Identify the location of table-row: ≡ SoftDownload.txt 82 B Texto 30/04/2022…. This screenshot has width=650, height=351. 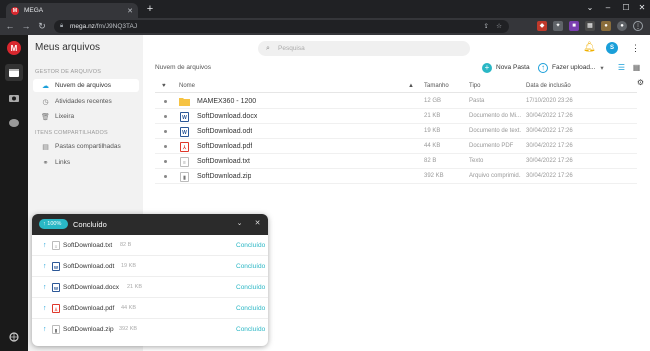
(396, 161).